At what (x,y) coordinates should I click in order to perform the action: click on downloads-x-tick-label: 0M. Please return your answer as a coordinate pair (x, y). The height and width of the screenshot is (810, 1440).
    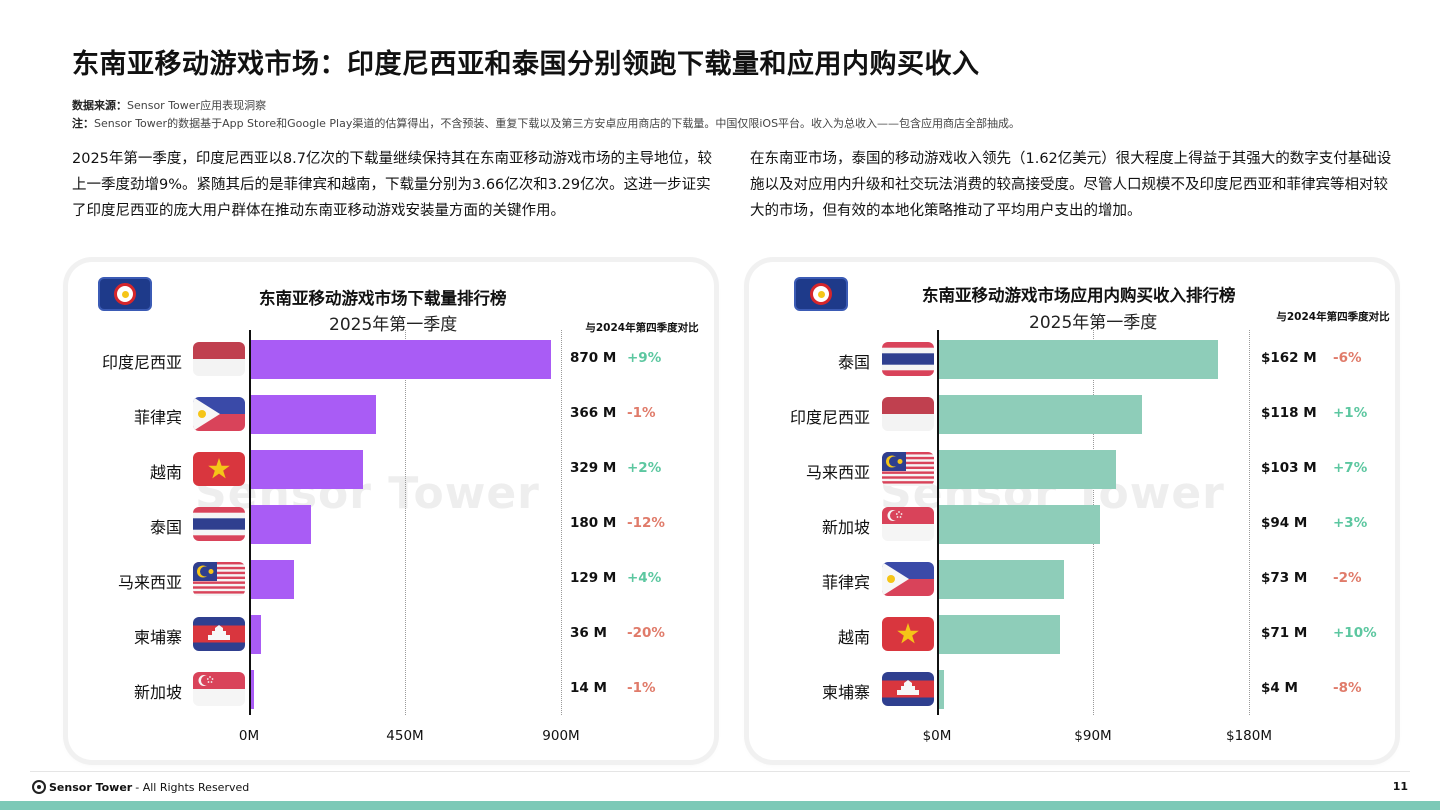
    Looking at the image, I should click on (249, 736).